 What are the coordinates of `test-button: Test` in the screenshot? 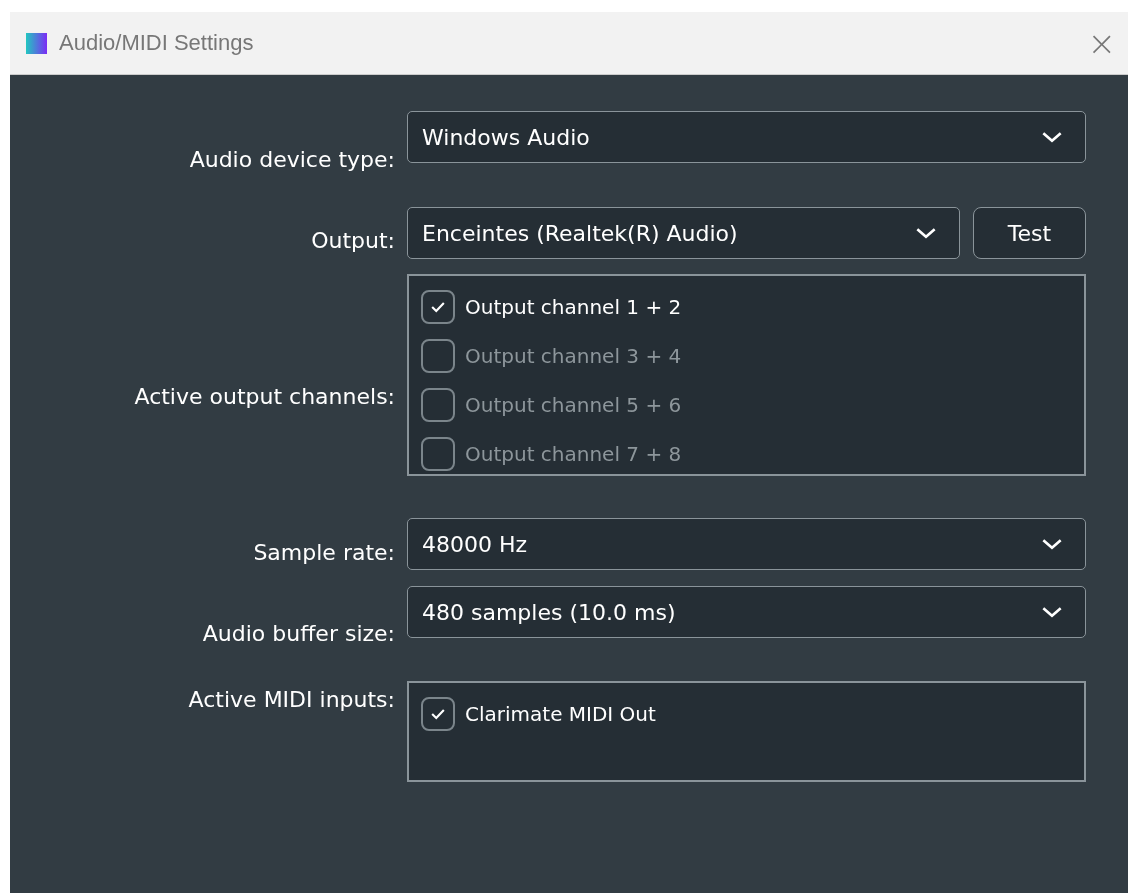 It's located at (1029, 233).